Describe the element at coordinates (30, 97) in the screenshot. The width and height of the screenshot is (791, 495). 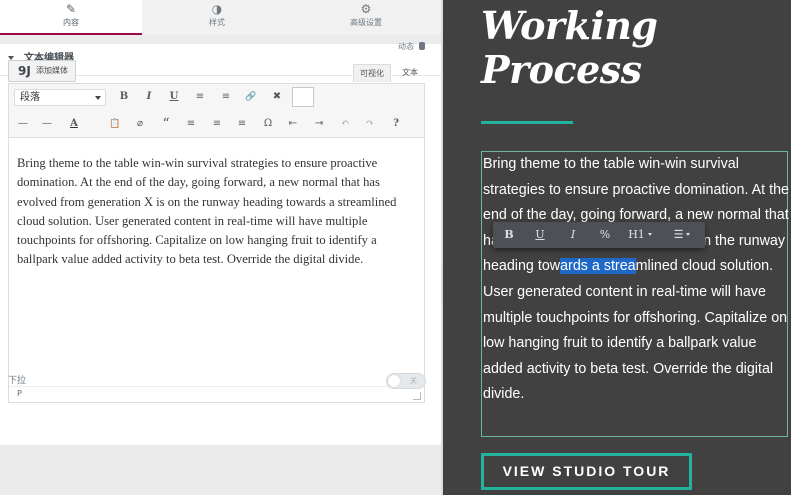
I see `format-select-value: 段落` at that location.